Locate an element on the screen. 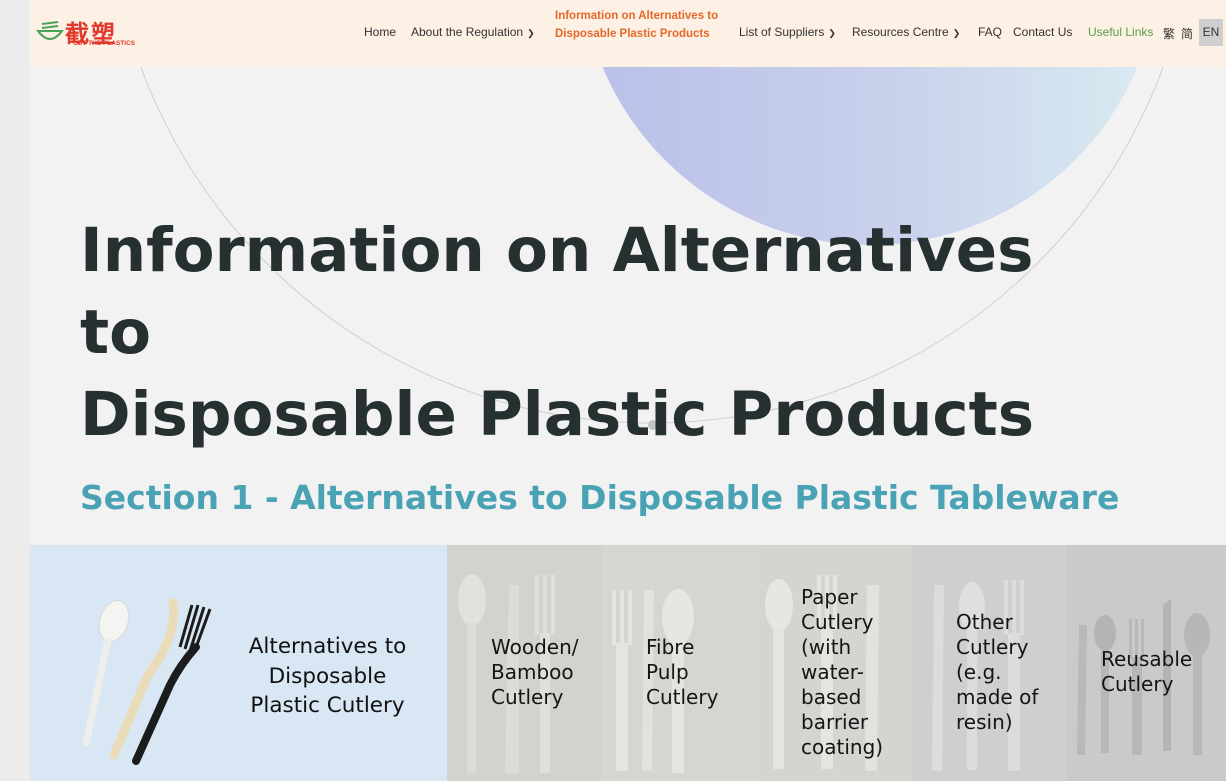 This screenshot has height=781, width=1226. cutlery-icon is located at coordinates (147, 681).